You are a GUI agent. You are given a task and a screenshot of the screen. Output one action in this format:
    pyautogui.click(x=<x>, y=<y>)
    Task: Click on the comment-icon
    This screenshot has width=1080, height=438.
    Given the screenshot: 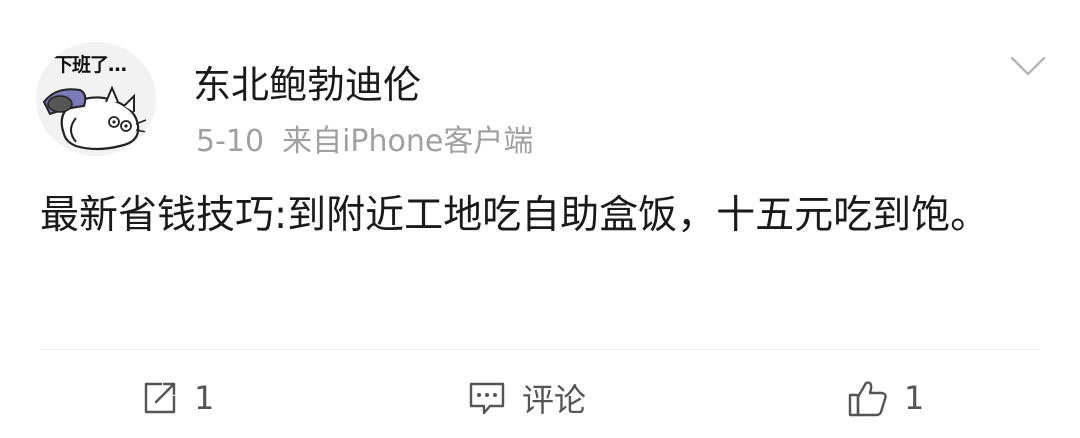 What is the action you would take?
    pyautogui.click(x=487, y=398)
    